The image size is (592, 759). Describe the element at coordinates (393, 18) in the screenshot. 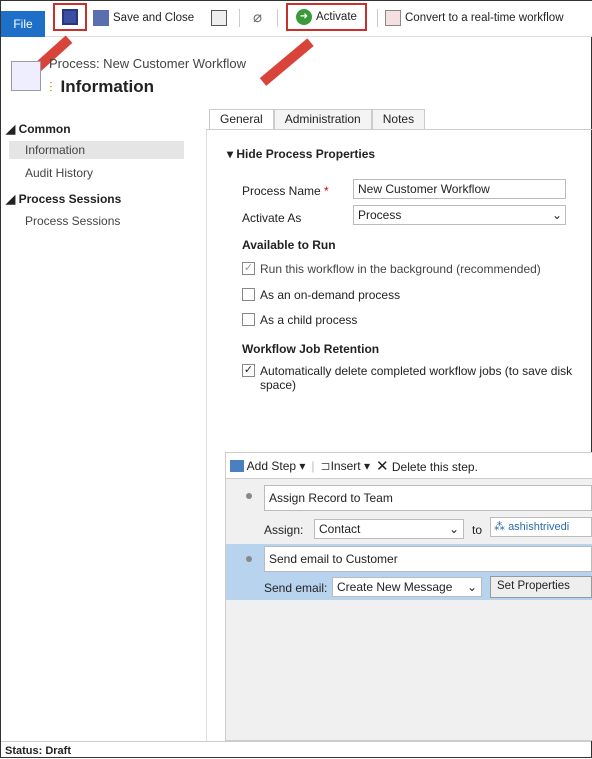

I see `convert-icon` at that location.